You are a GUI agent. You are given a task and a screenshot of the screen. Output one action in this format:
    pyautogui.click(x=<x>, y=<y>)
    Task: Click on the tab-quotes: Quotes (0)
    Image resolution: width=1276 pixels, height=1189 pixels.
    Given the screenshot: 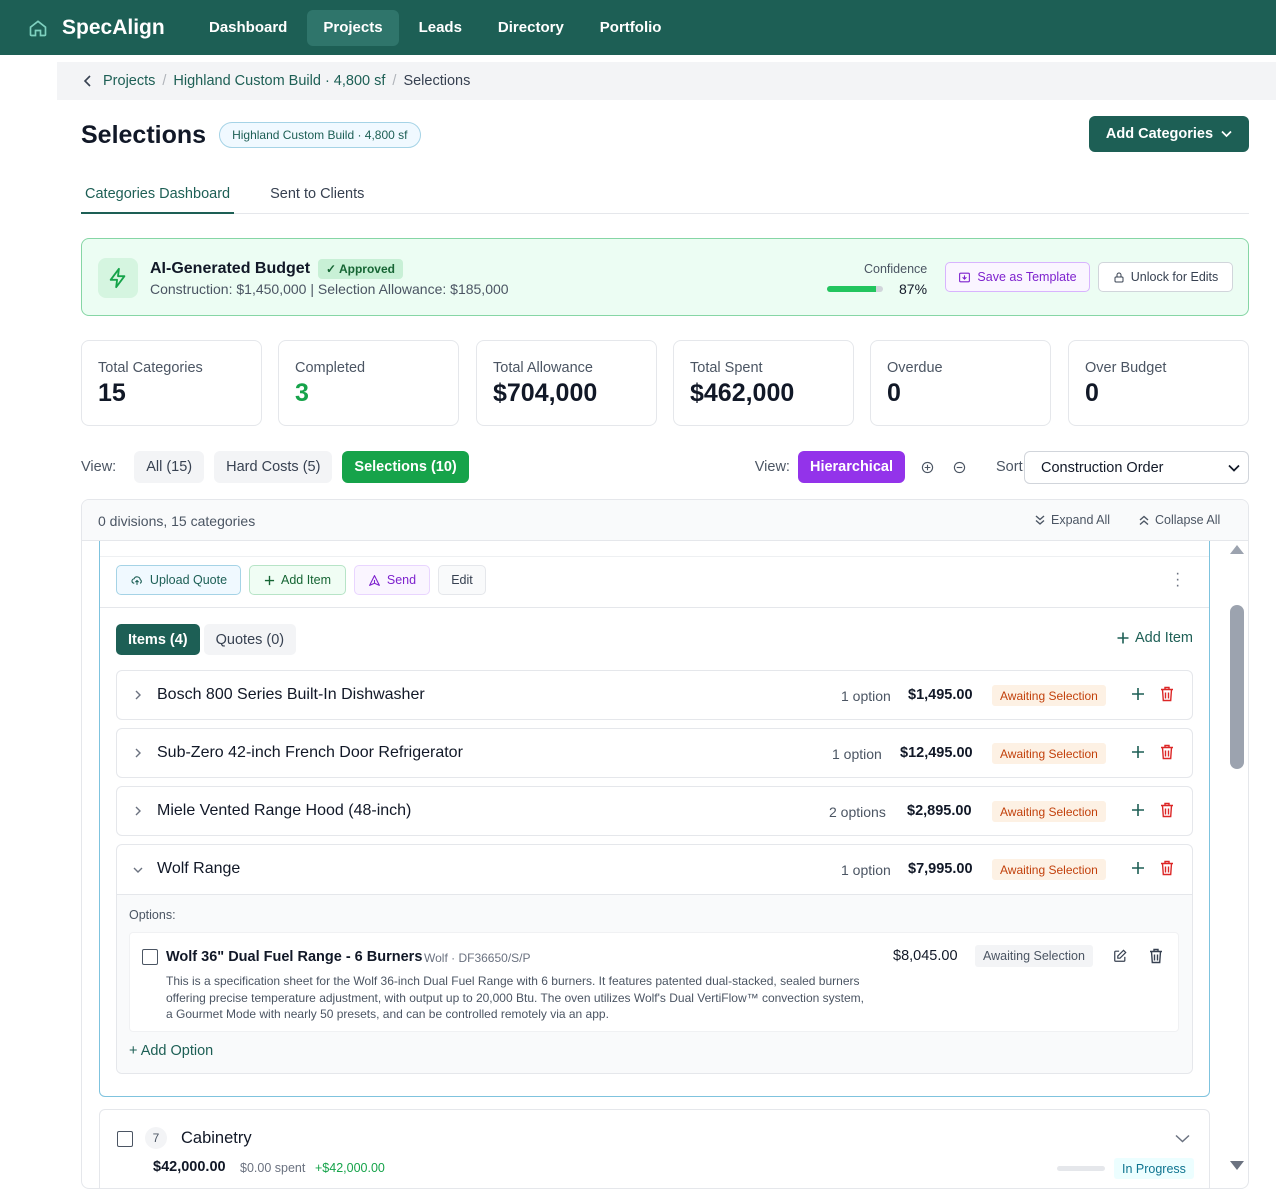 What is the action you would take?
    pyautogui.click(x=250, y=639)
    